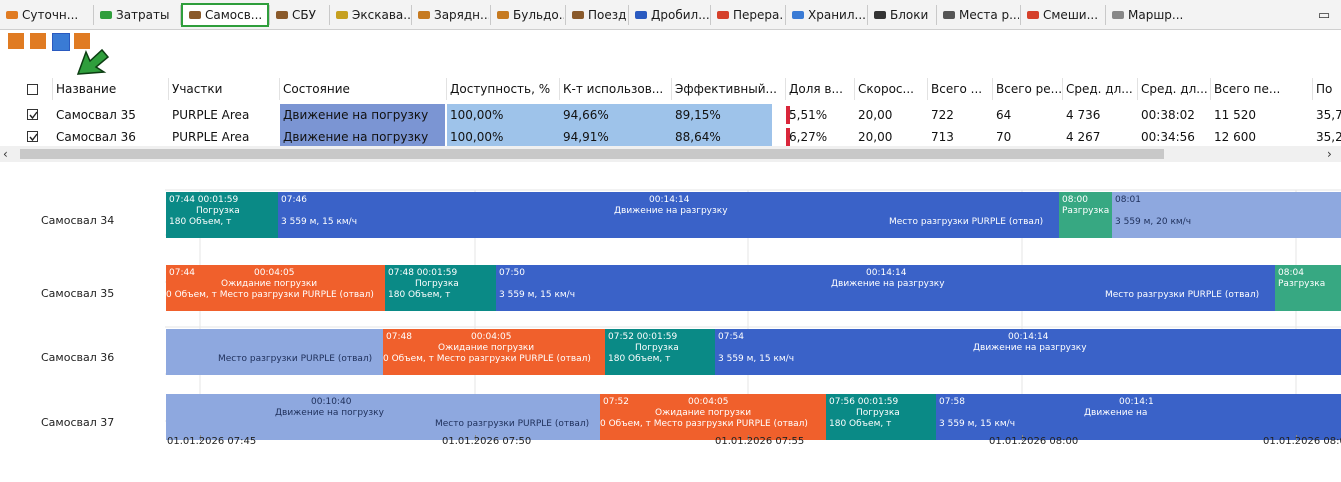 Image resolution: width=1341 pixels, height=482 pixels. What do you see at coordinates (1116, 413) in the screenshot?
I see `segment-text: Движение на` at bounding box center [1116, 413].